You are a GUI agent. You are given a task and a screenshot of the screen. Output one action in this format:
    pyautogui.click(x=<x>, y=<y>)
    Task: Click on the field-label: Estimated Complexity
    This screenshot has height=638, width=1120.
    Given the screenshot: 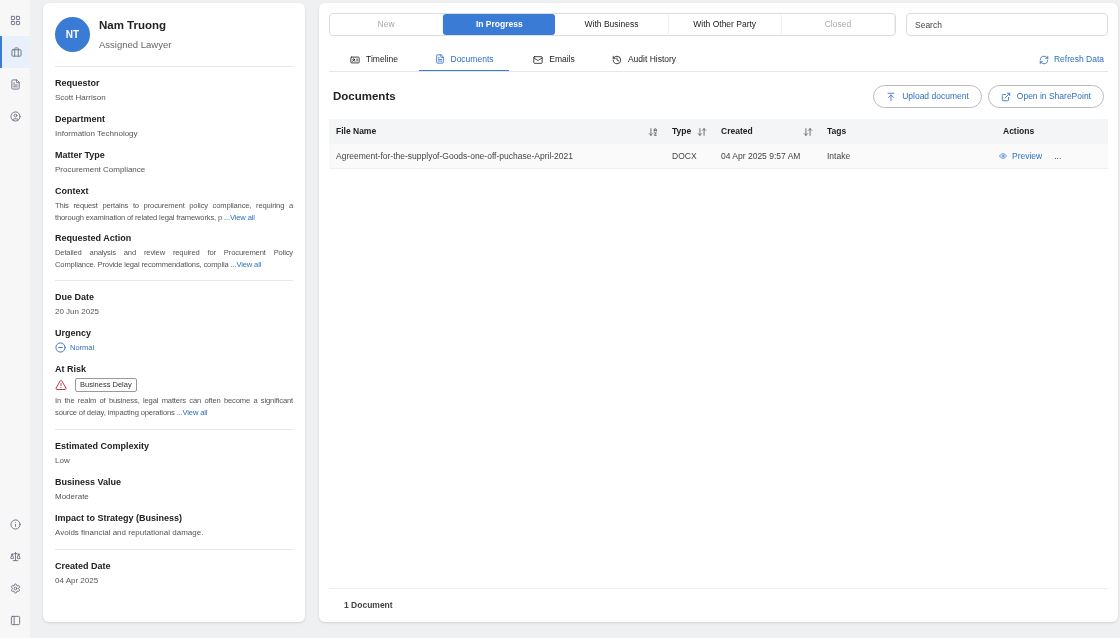 What is the action you would take?
    pyautogui.click(x=103, y=446)
    